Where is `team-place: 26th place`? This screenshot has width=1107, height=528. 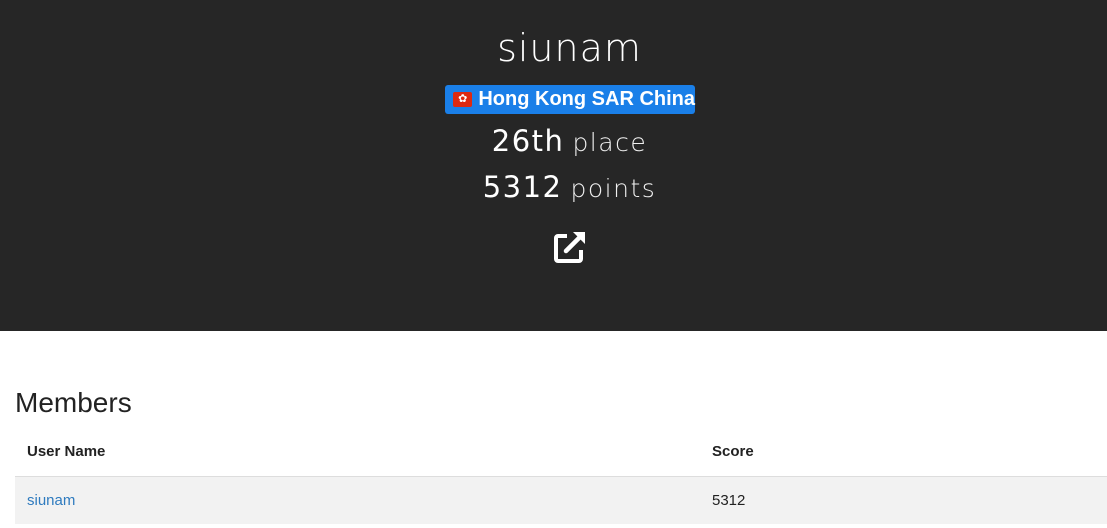 team-place: 26th place is located at coordinates (553, 141).